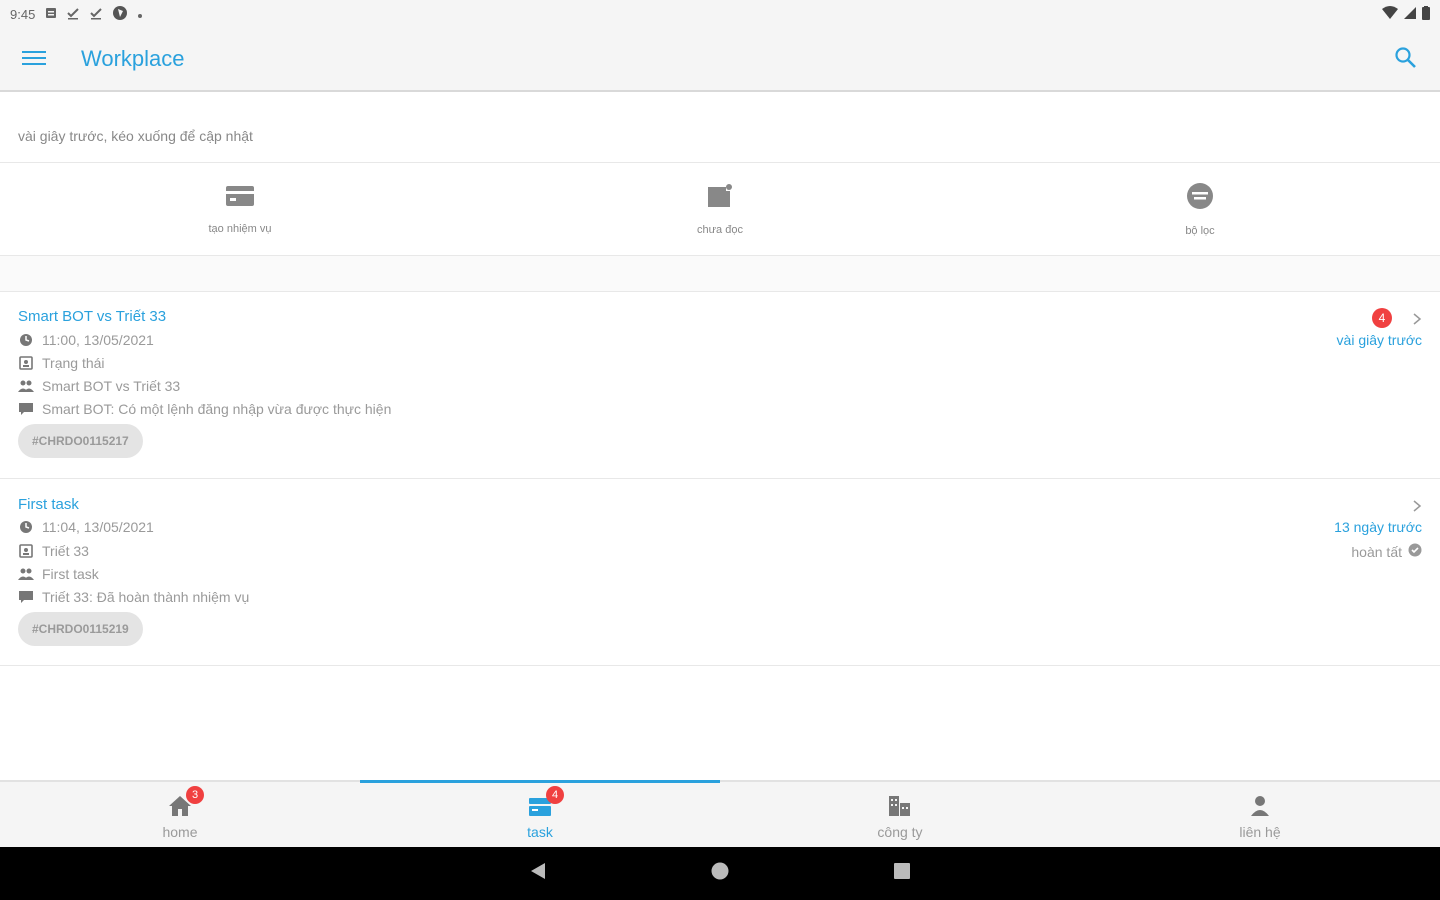  Describe the element at coordinates (240, 198) in the screenshot. I see `card-icon` at that location.